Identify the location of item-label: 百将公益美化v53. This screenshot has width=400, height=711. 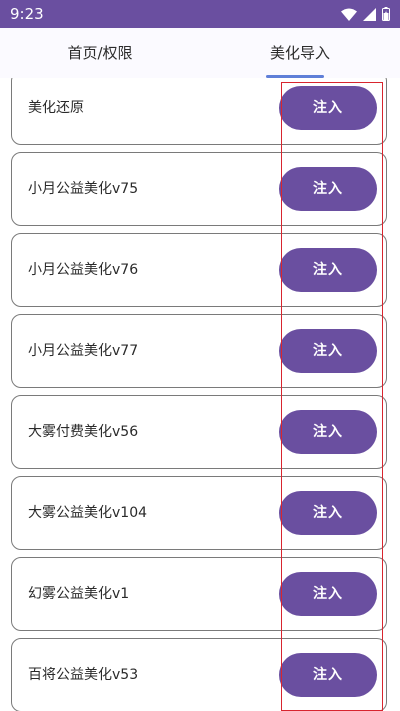
(83, 675).